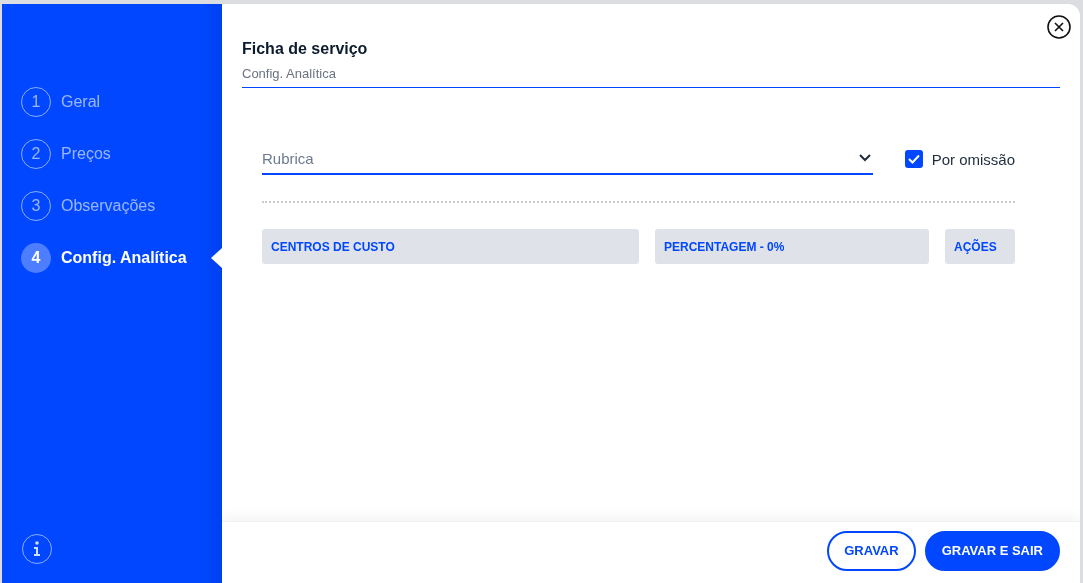 The image size is (1083, 583). I want to click on save-and-exit-button: GRAVAR E SAIR, so click(992, 550).